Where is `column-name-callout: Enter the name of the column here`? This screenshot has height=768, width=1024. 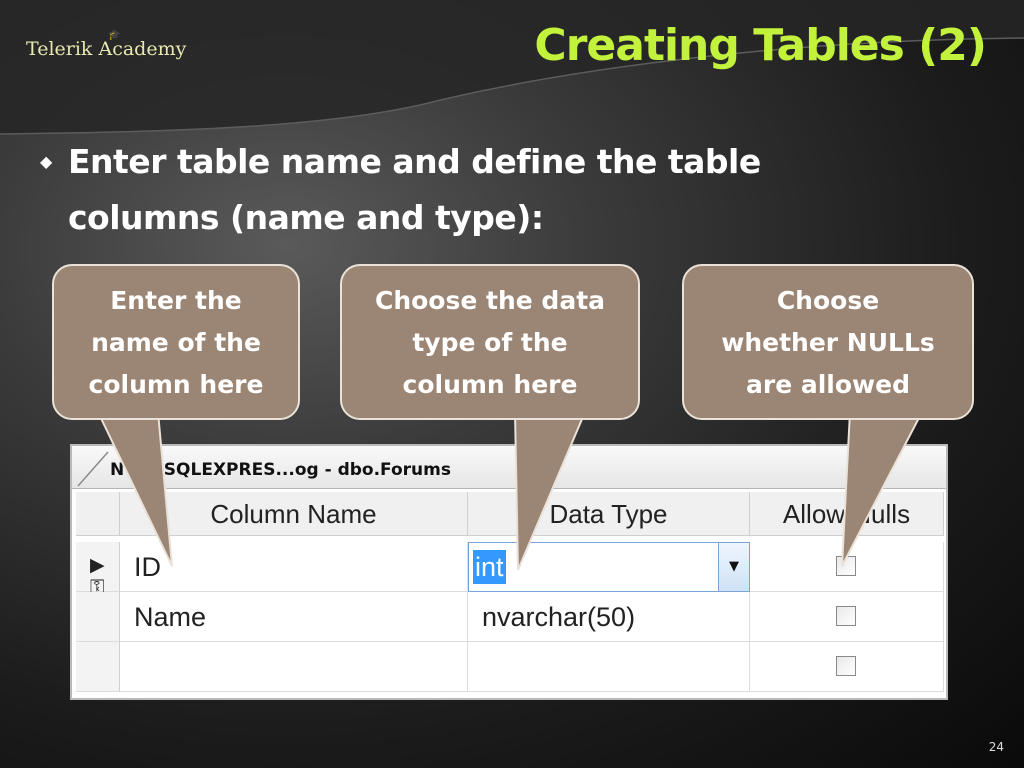
column-name-callout: Enter the name of the column here is located at coordinates (176, 342).